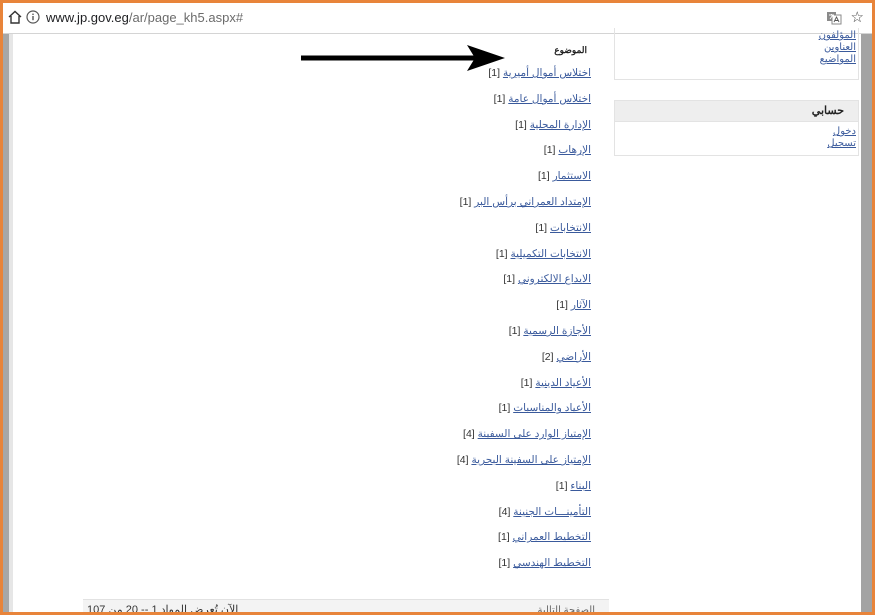 This screenshot has width=875, height=615. What do you see at coordinates (311, 338) in the screenshot?
I see `topic-item: الأجازة الرسمية [1]` at bounding box center [311, 338].